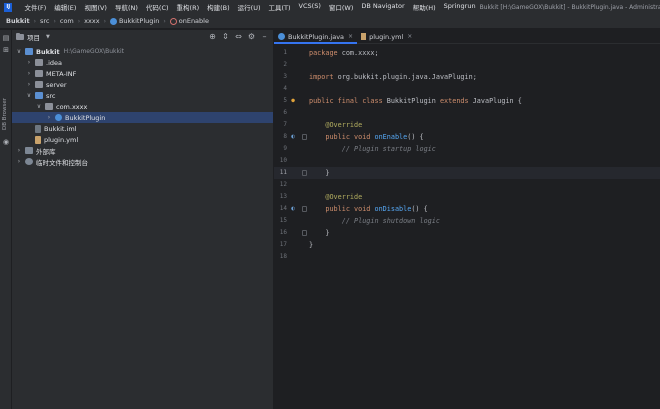  I want to click on breadcrumb-item: xxxx, so click(91, 21).